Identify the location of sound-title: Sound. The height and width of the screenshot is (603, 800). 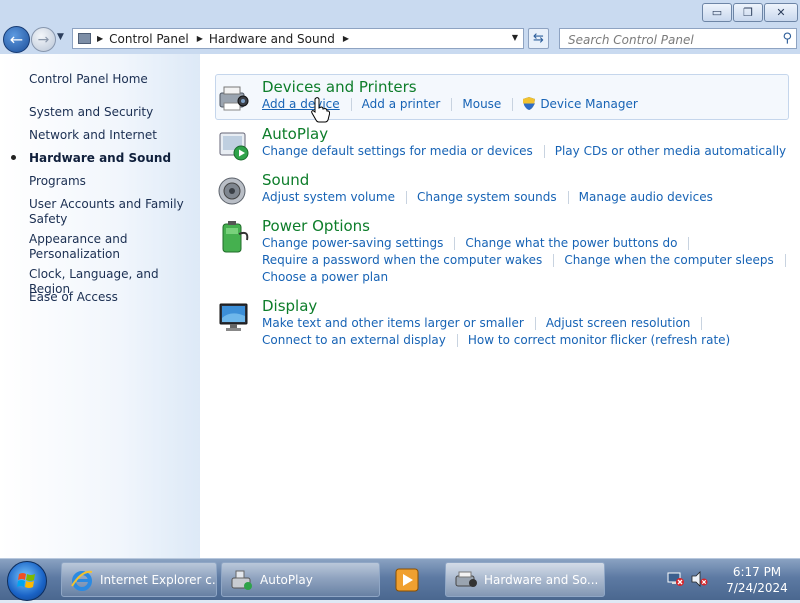
(285, 180).